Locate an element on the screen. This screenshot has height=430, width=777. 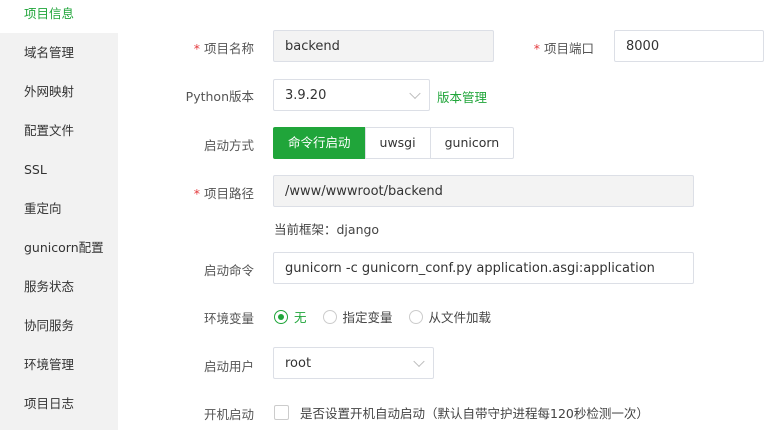
start-mode-gunicorn-button: gunicorn is located at coordinates (472, 143).